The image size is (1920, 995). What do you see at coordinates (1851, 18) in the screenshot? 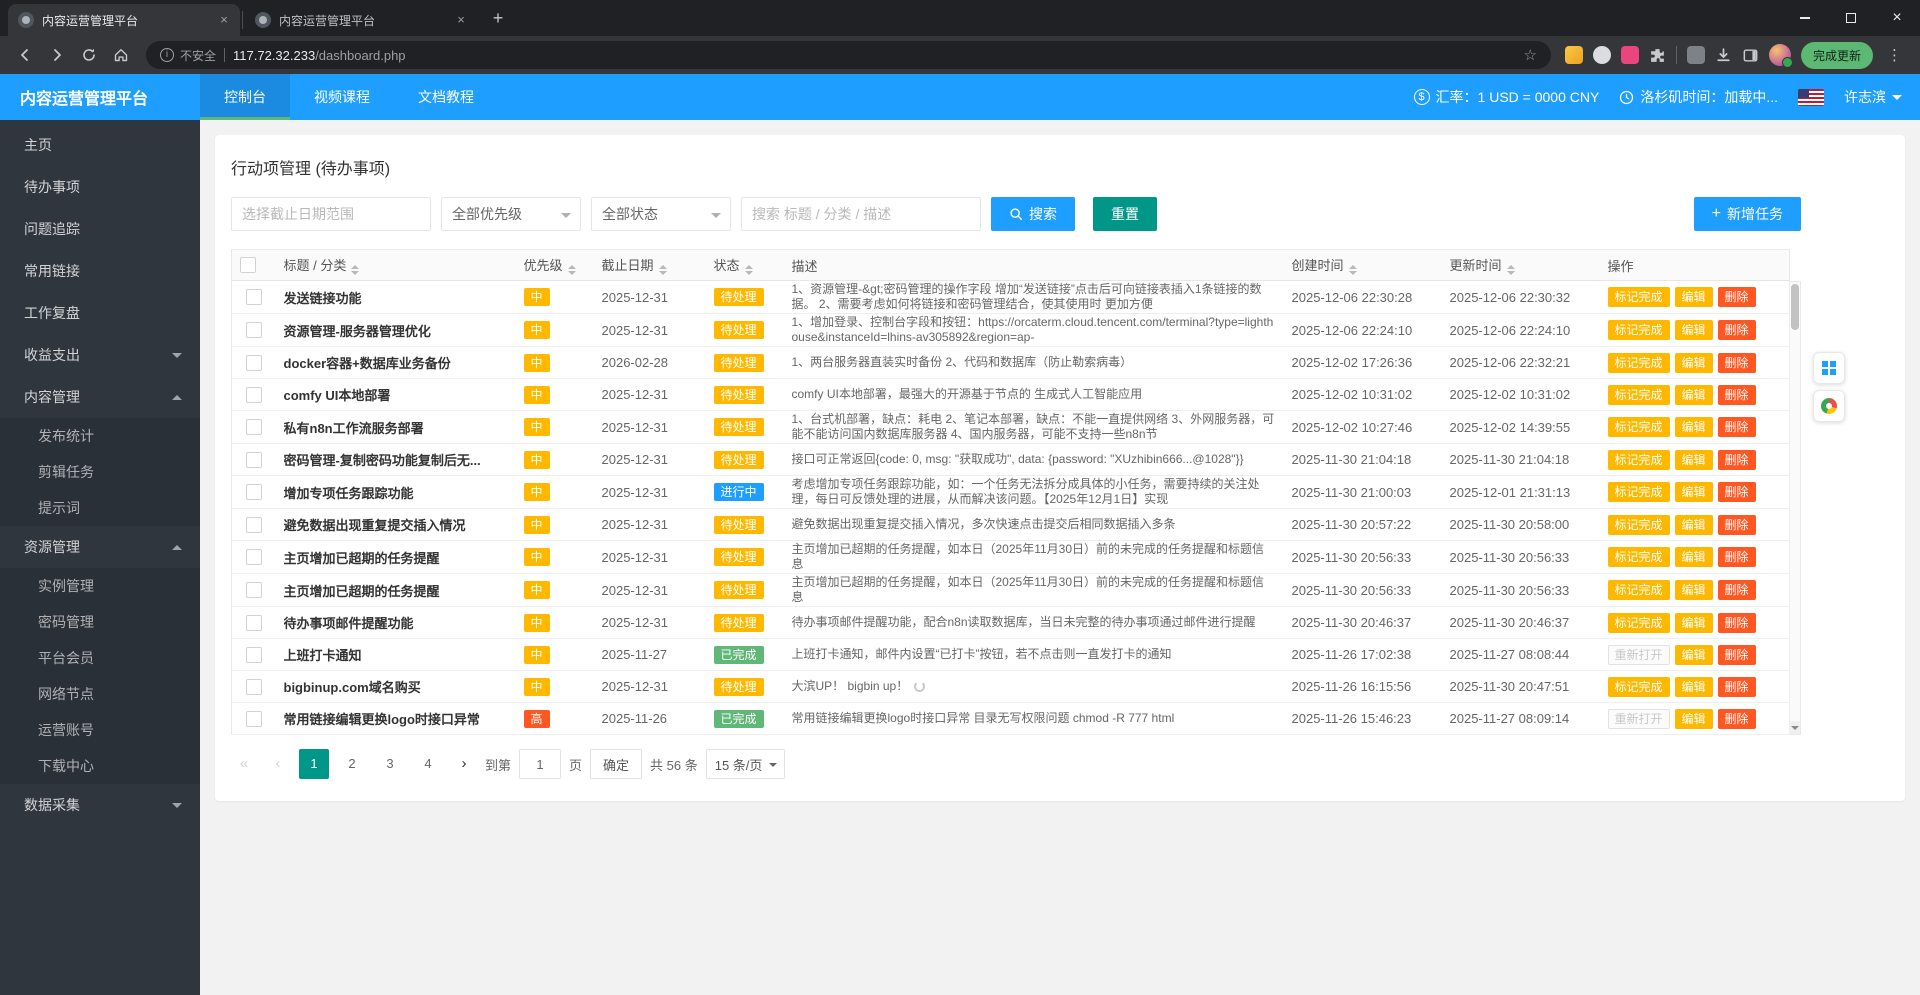
I see `window-maximize-button` at bounding box center [1851, 18].